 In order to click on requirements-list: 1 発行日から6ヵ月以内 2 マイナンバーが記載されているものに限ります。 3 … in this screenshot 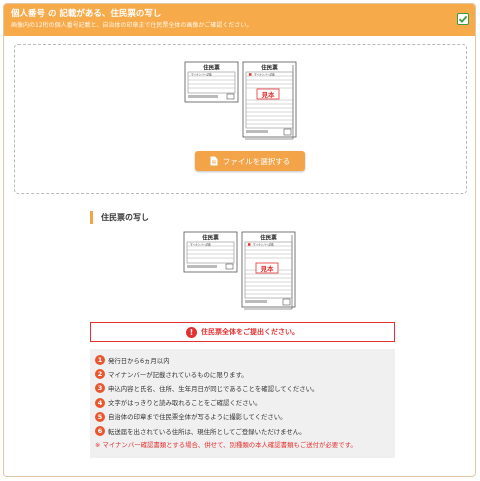, I will do `click(242, 403)`.